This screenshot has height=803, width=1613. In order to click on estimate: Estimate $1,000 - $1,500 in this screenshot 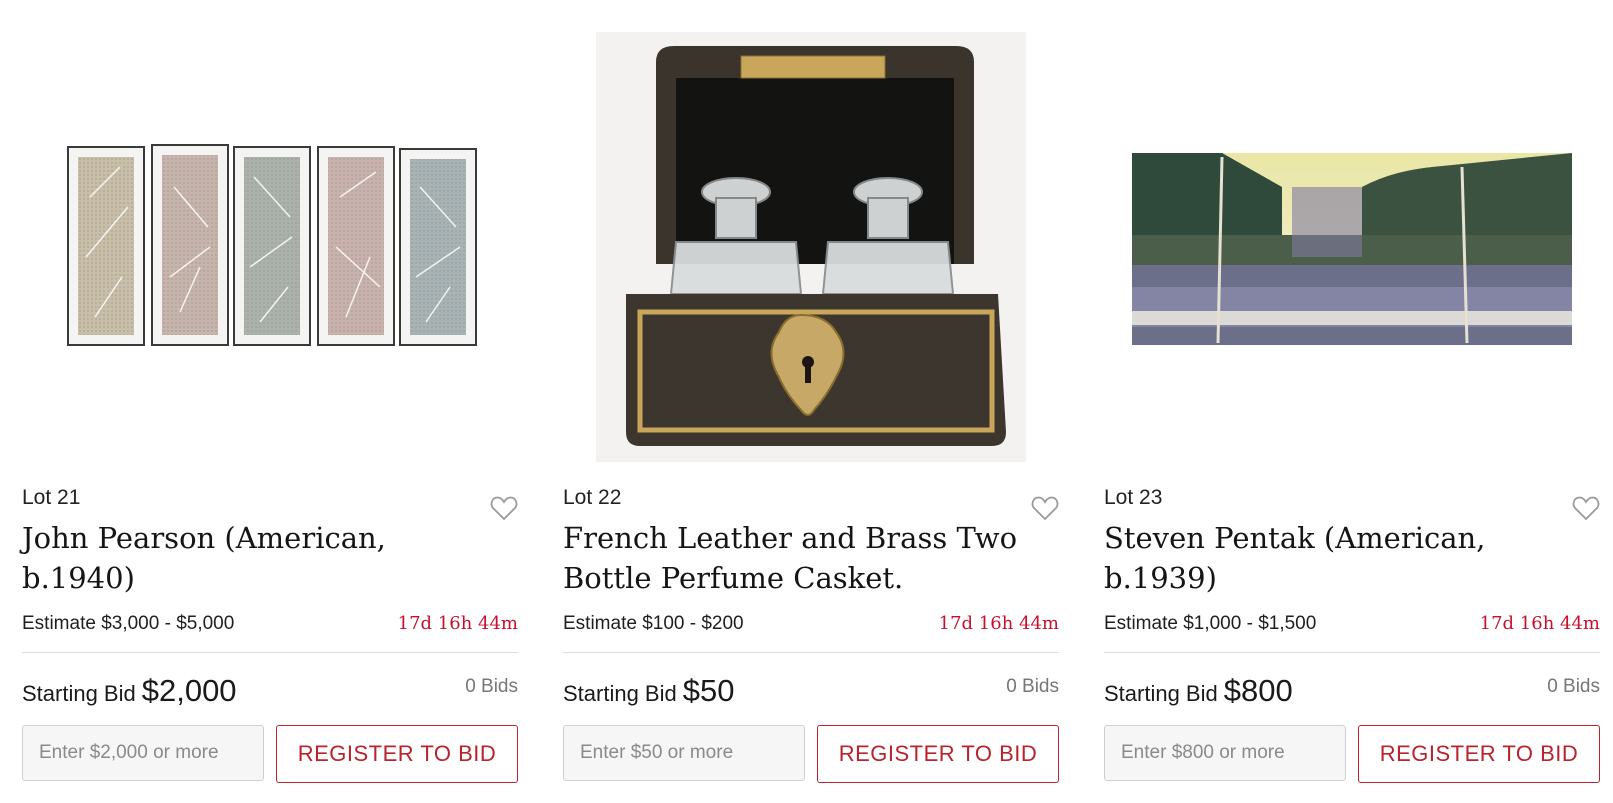, I will do `click(1210, 623)`.